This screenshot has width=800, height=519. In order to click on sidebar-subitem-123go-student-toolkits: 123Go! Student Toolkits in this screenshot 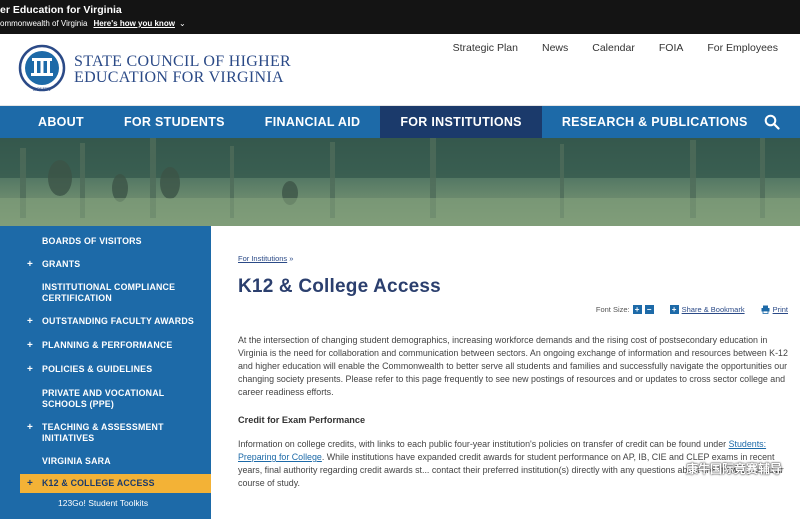, I will do `click(105, 503)`.